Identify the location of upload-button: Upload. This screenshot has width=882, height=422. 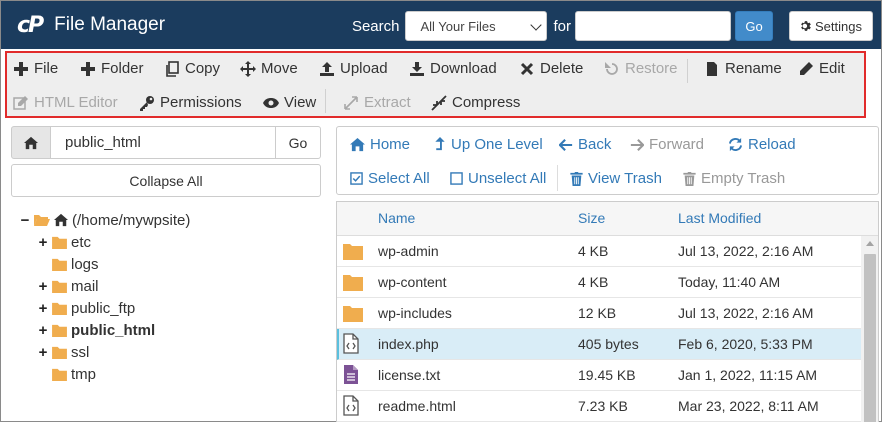
(353, 68).